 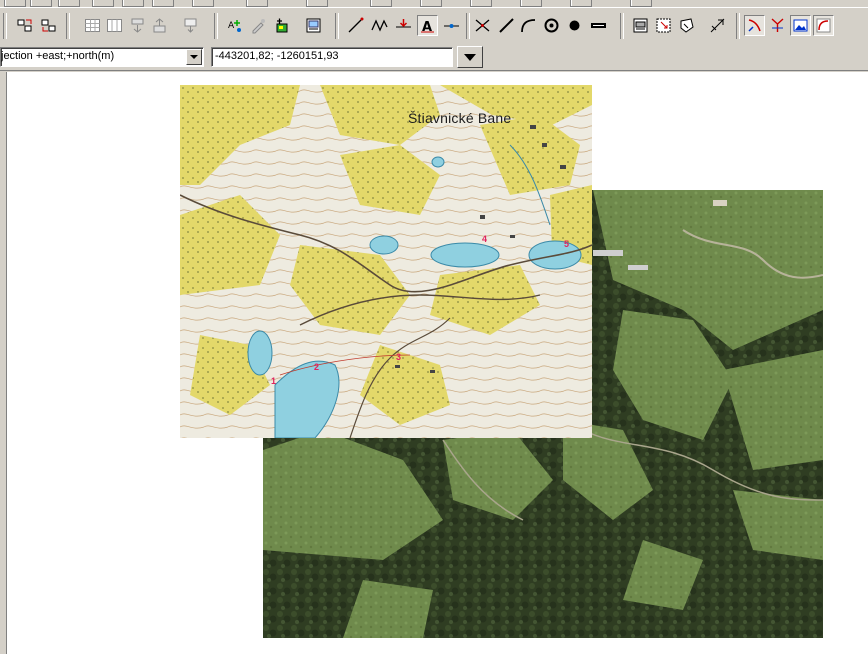 What do you see at coordinates (460, 118) in the screenshot?
I see `topo-place-label: Štiavnické Bane` at bounding box center [460, 118].